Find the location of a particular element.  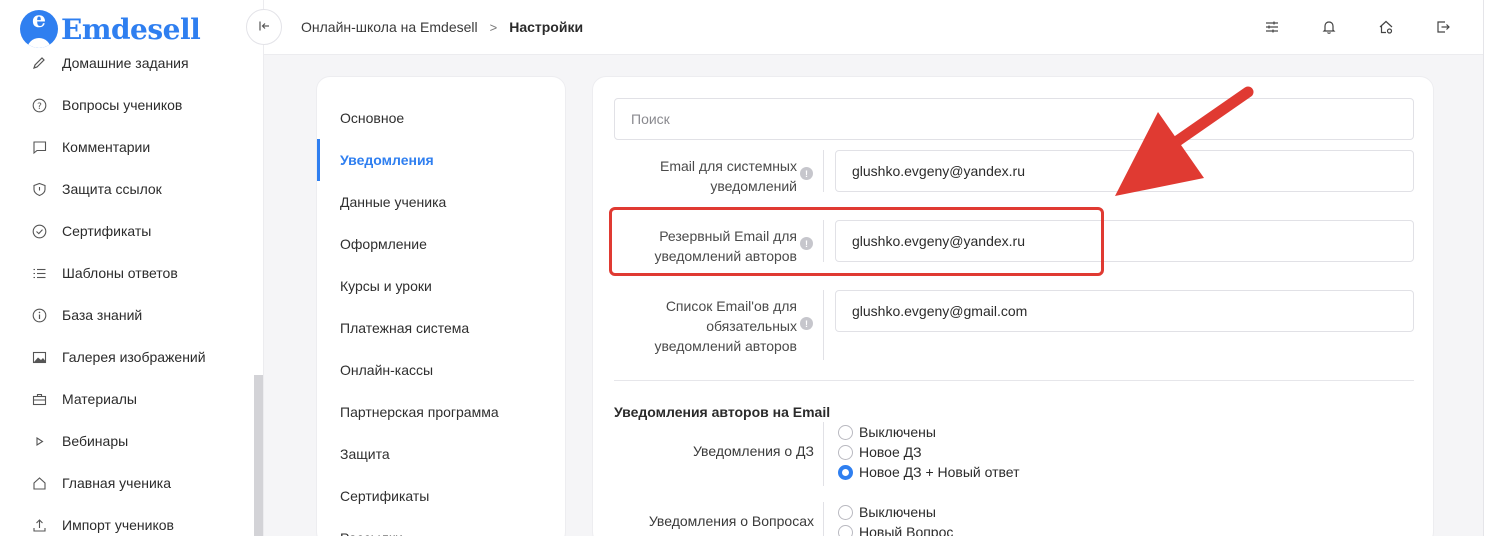

questions-notifications-radio-group: Выключены Новый Вопрос is located at coordinates (895, 519).